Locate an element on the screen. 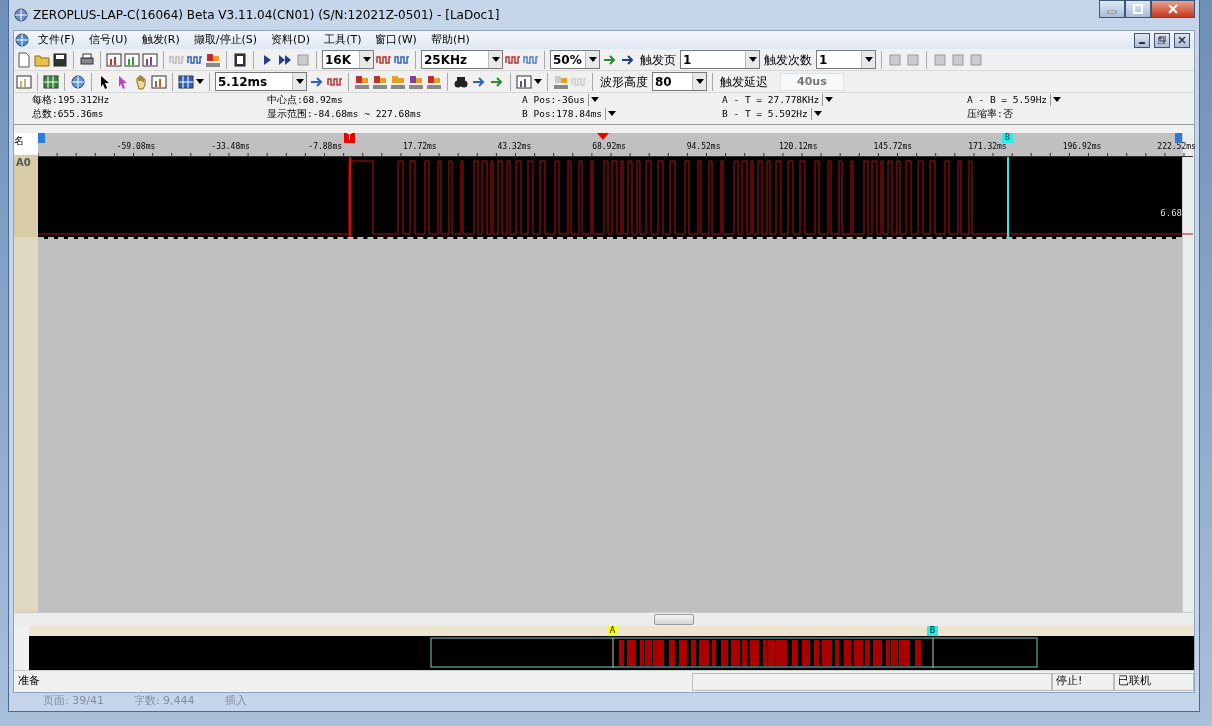  tick-label: 222.52ms is located at coordinates (1176, 147).